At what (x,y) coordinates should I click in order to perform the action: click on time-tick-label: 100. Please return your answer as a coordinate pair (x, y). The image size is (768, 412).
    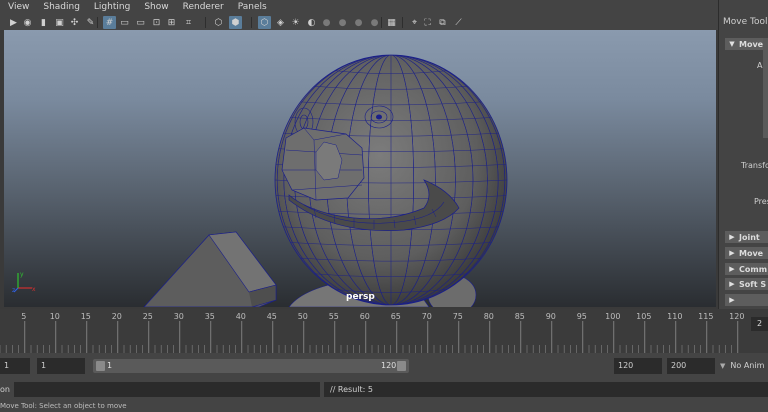
    Looking at the image, I should click on (612, 316).